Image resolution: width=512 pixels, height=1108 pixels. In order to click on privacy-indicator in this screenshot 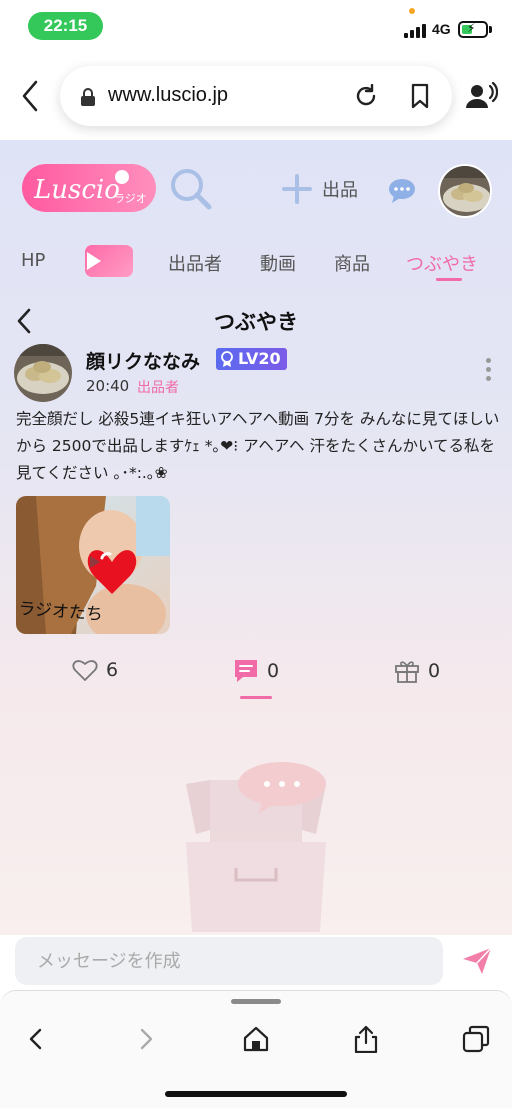, I will do `click(412, 11)`.